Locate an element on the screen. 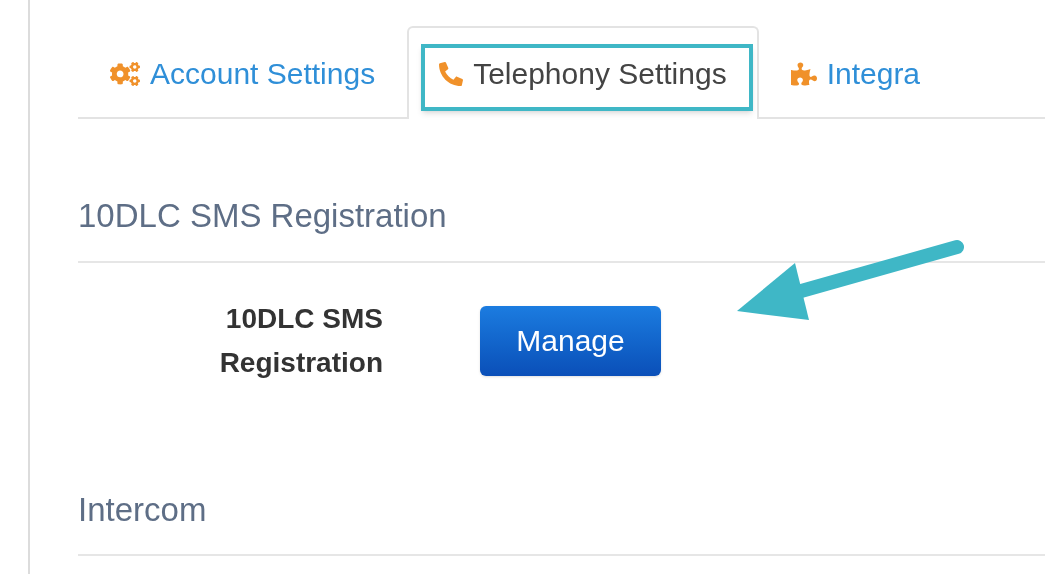  field-label: 10DLC SMS Registration is located at coordinates (300, 340).